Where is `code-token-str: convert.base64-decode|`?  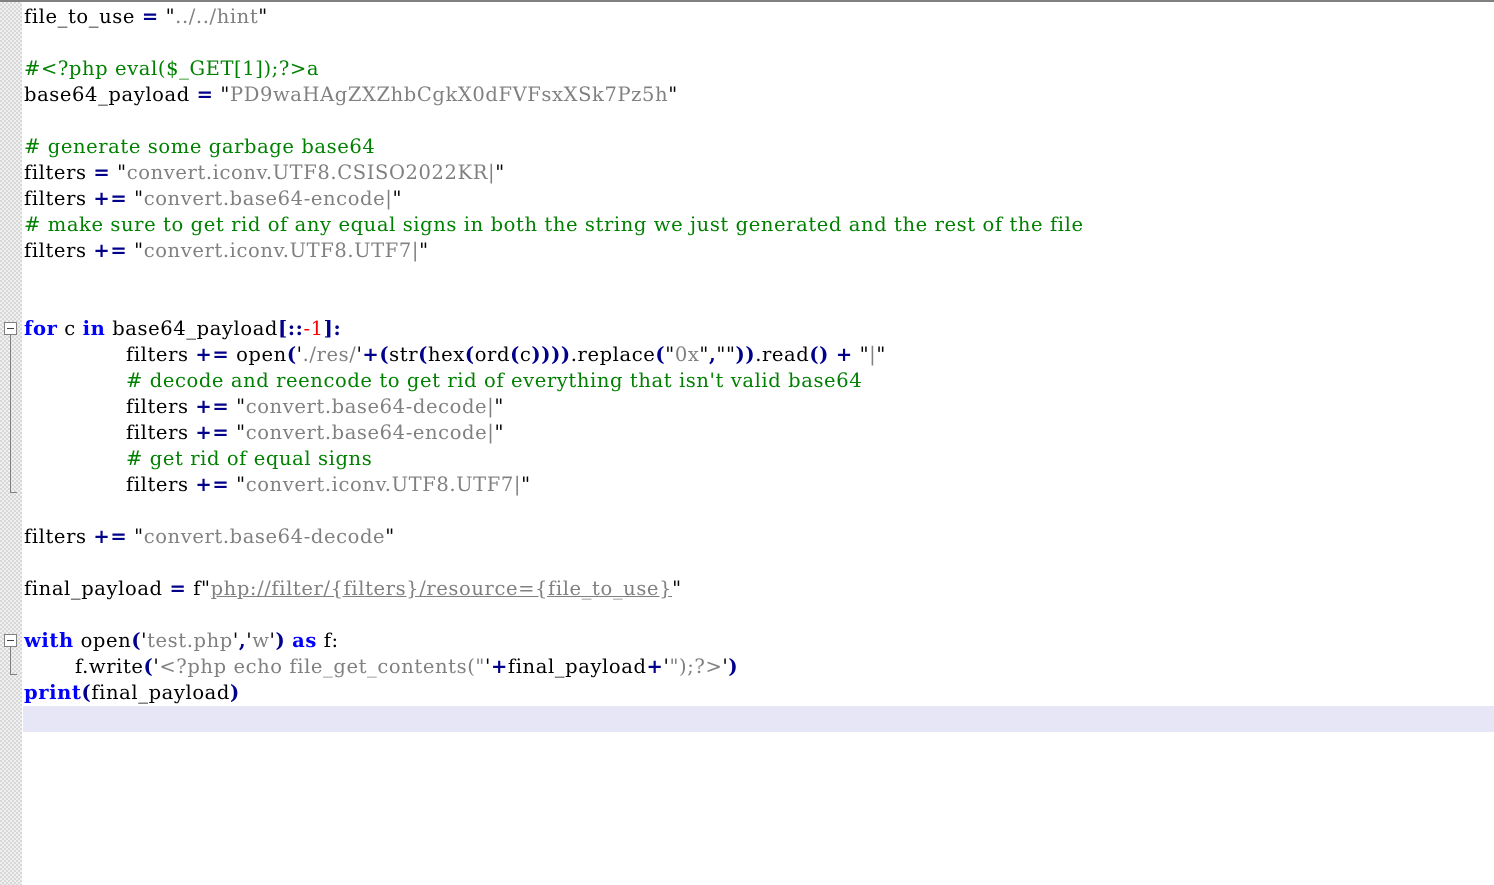
code-token-str: convert.base64-decode| is located at coordinates (370, 406).